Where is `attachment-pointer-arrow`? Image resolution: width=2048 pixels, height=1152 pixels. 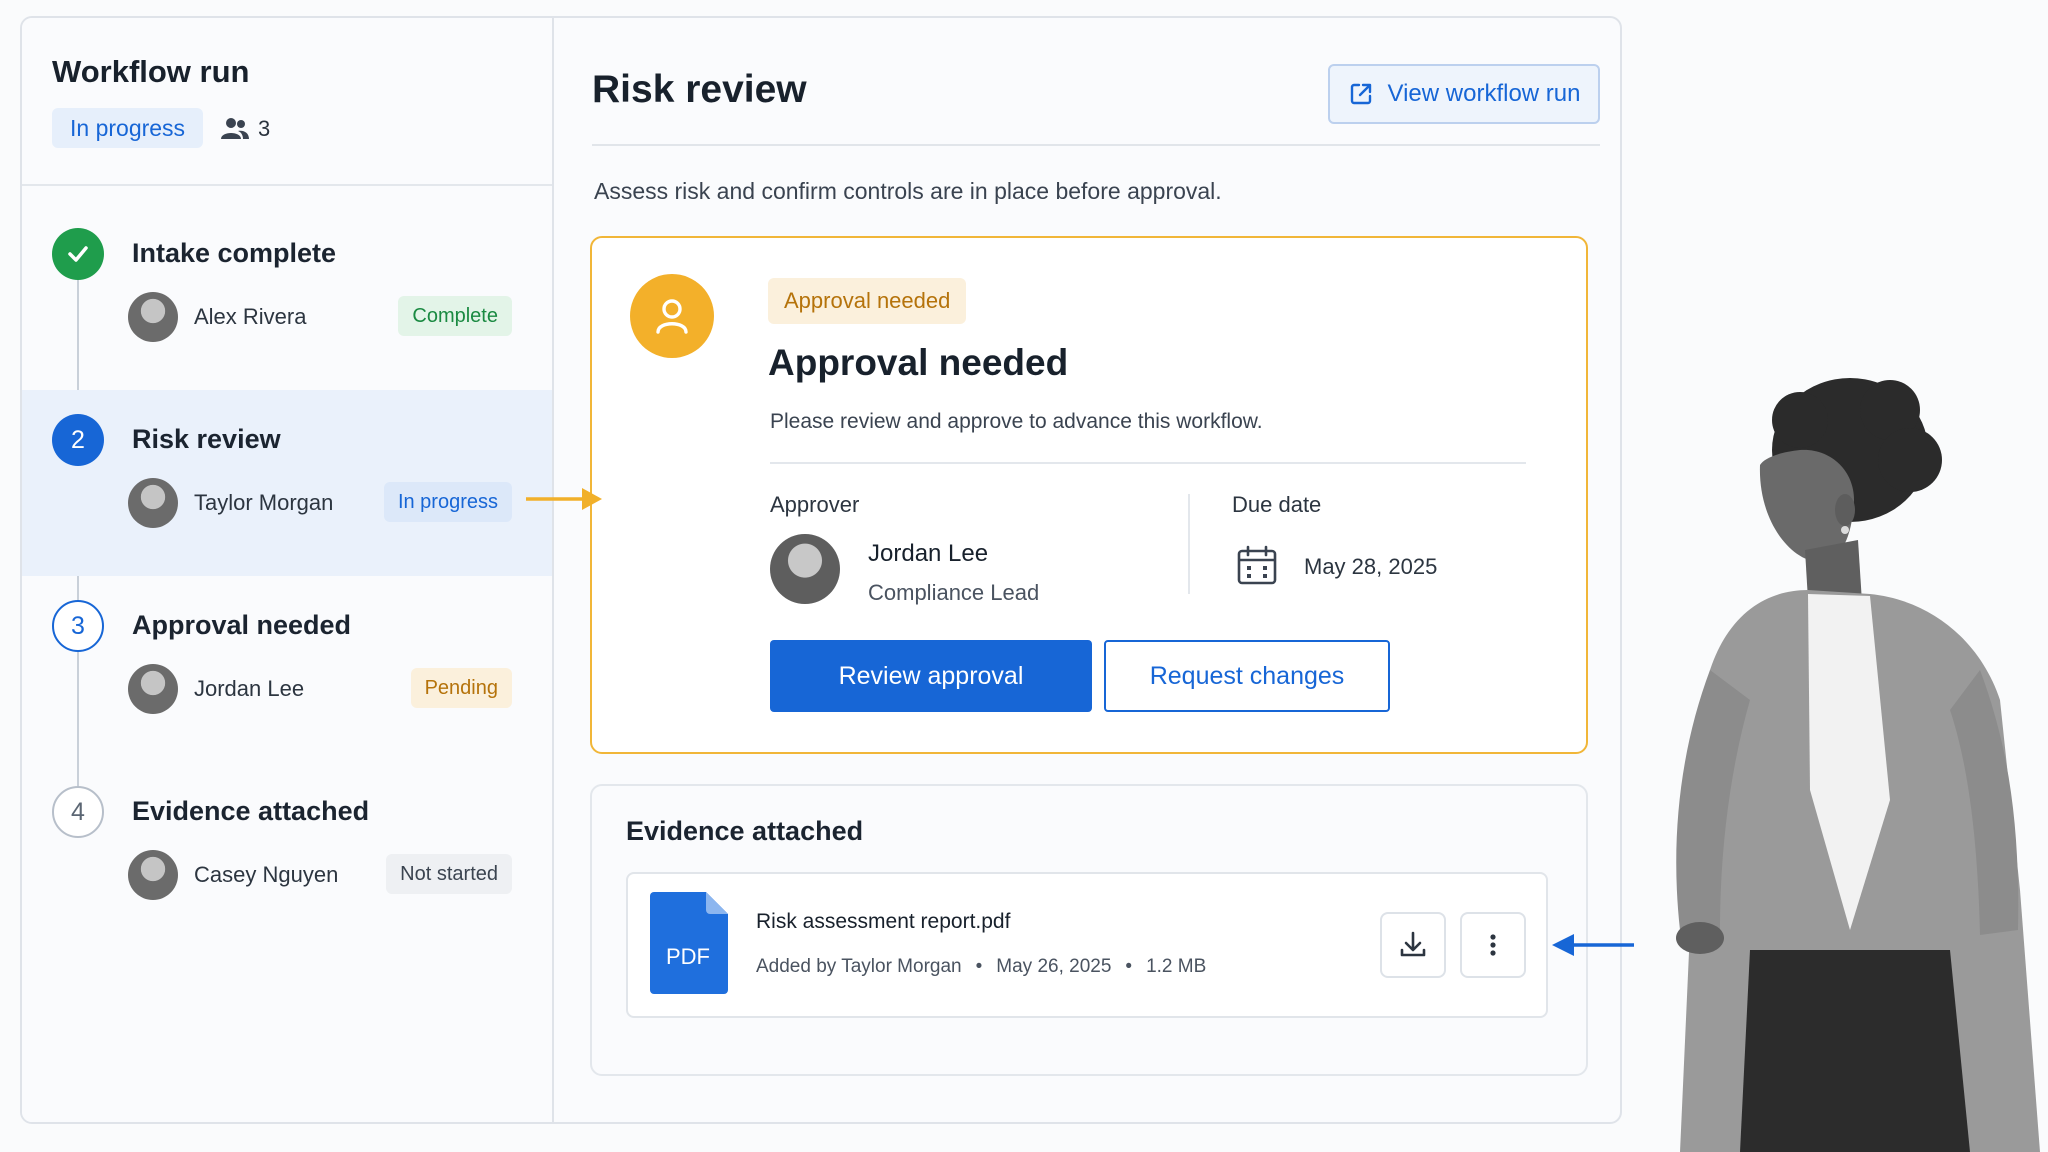
attachment-pointer-arrow is located at coordinates (1593, 945).